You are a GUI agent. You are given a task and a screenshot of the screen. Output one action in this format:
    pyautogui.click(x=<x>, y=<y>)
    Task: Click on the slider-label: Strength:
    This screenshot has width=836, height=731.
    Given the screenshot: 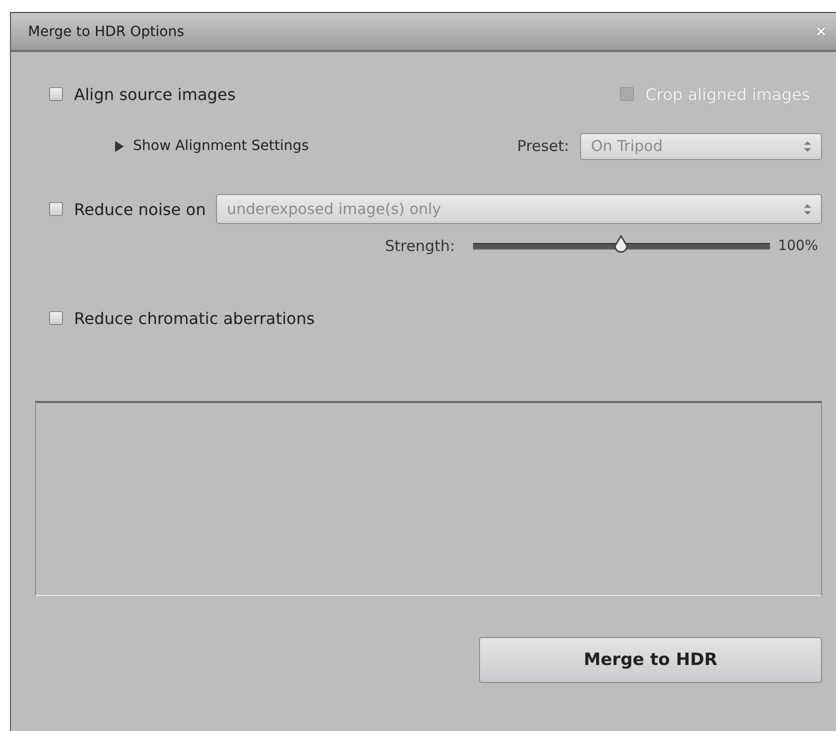 What is the action you would take?
    pyautogui.click(x=420, y=246)
    